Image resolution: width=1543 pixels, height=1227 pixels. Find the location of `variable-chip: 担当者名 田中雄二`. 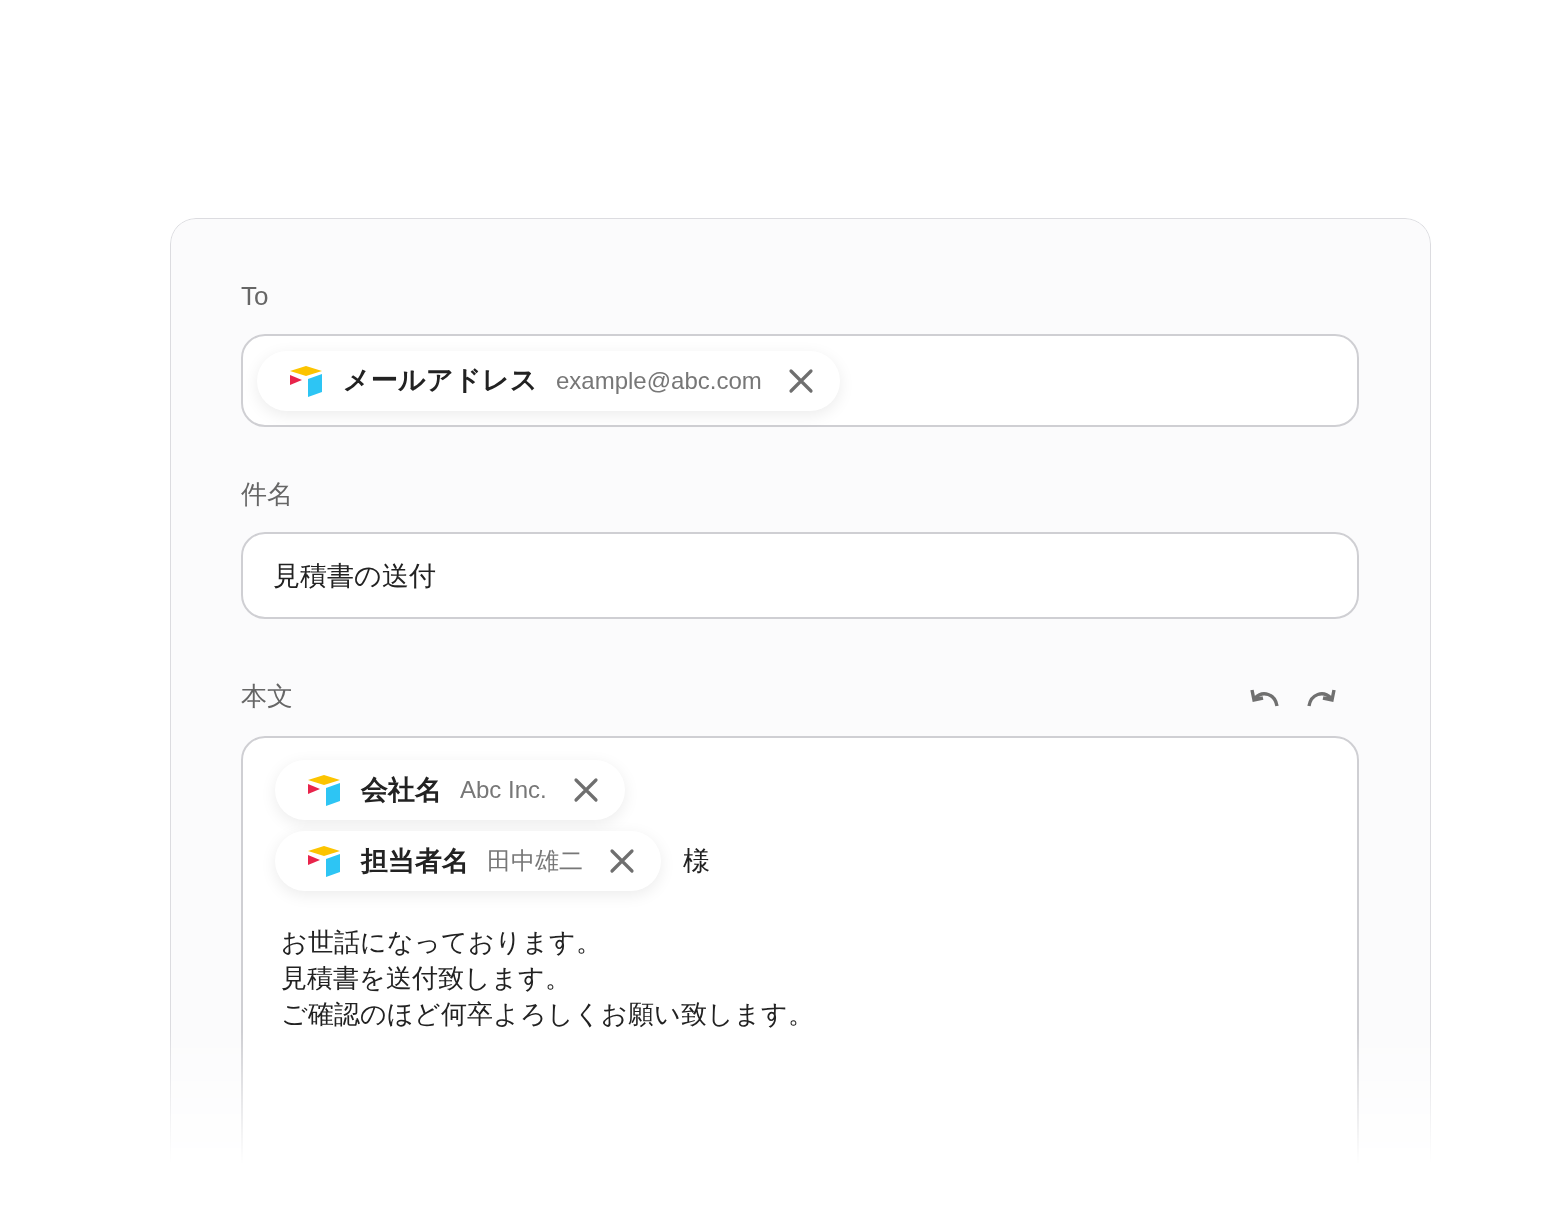

variable-chip: 担当者名 田中雄二 is located at coordinates (468, 861).